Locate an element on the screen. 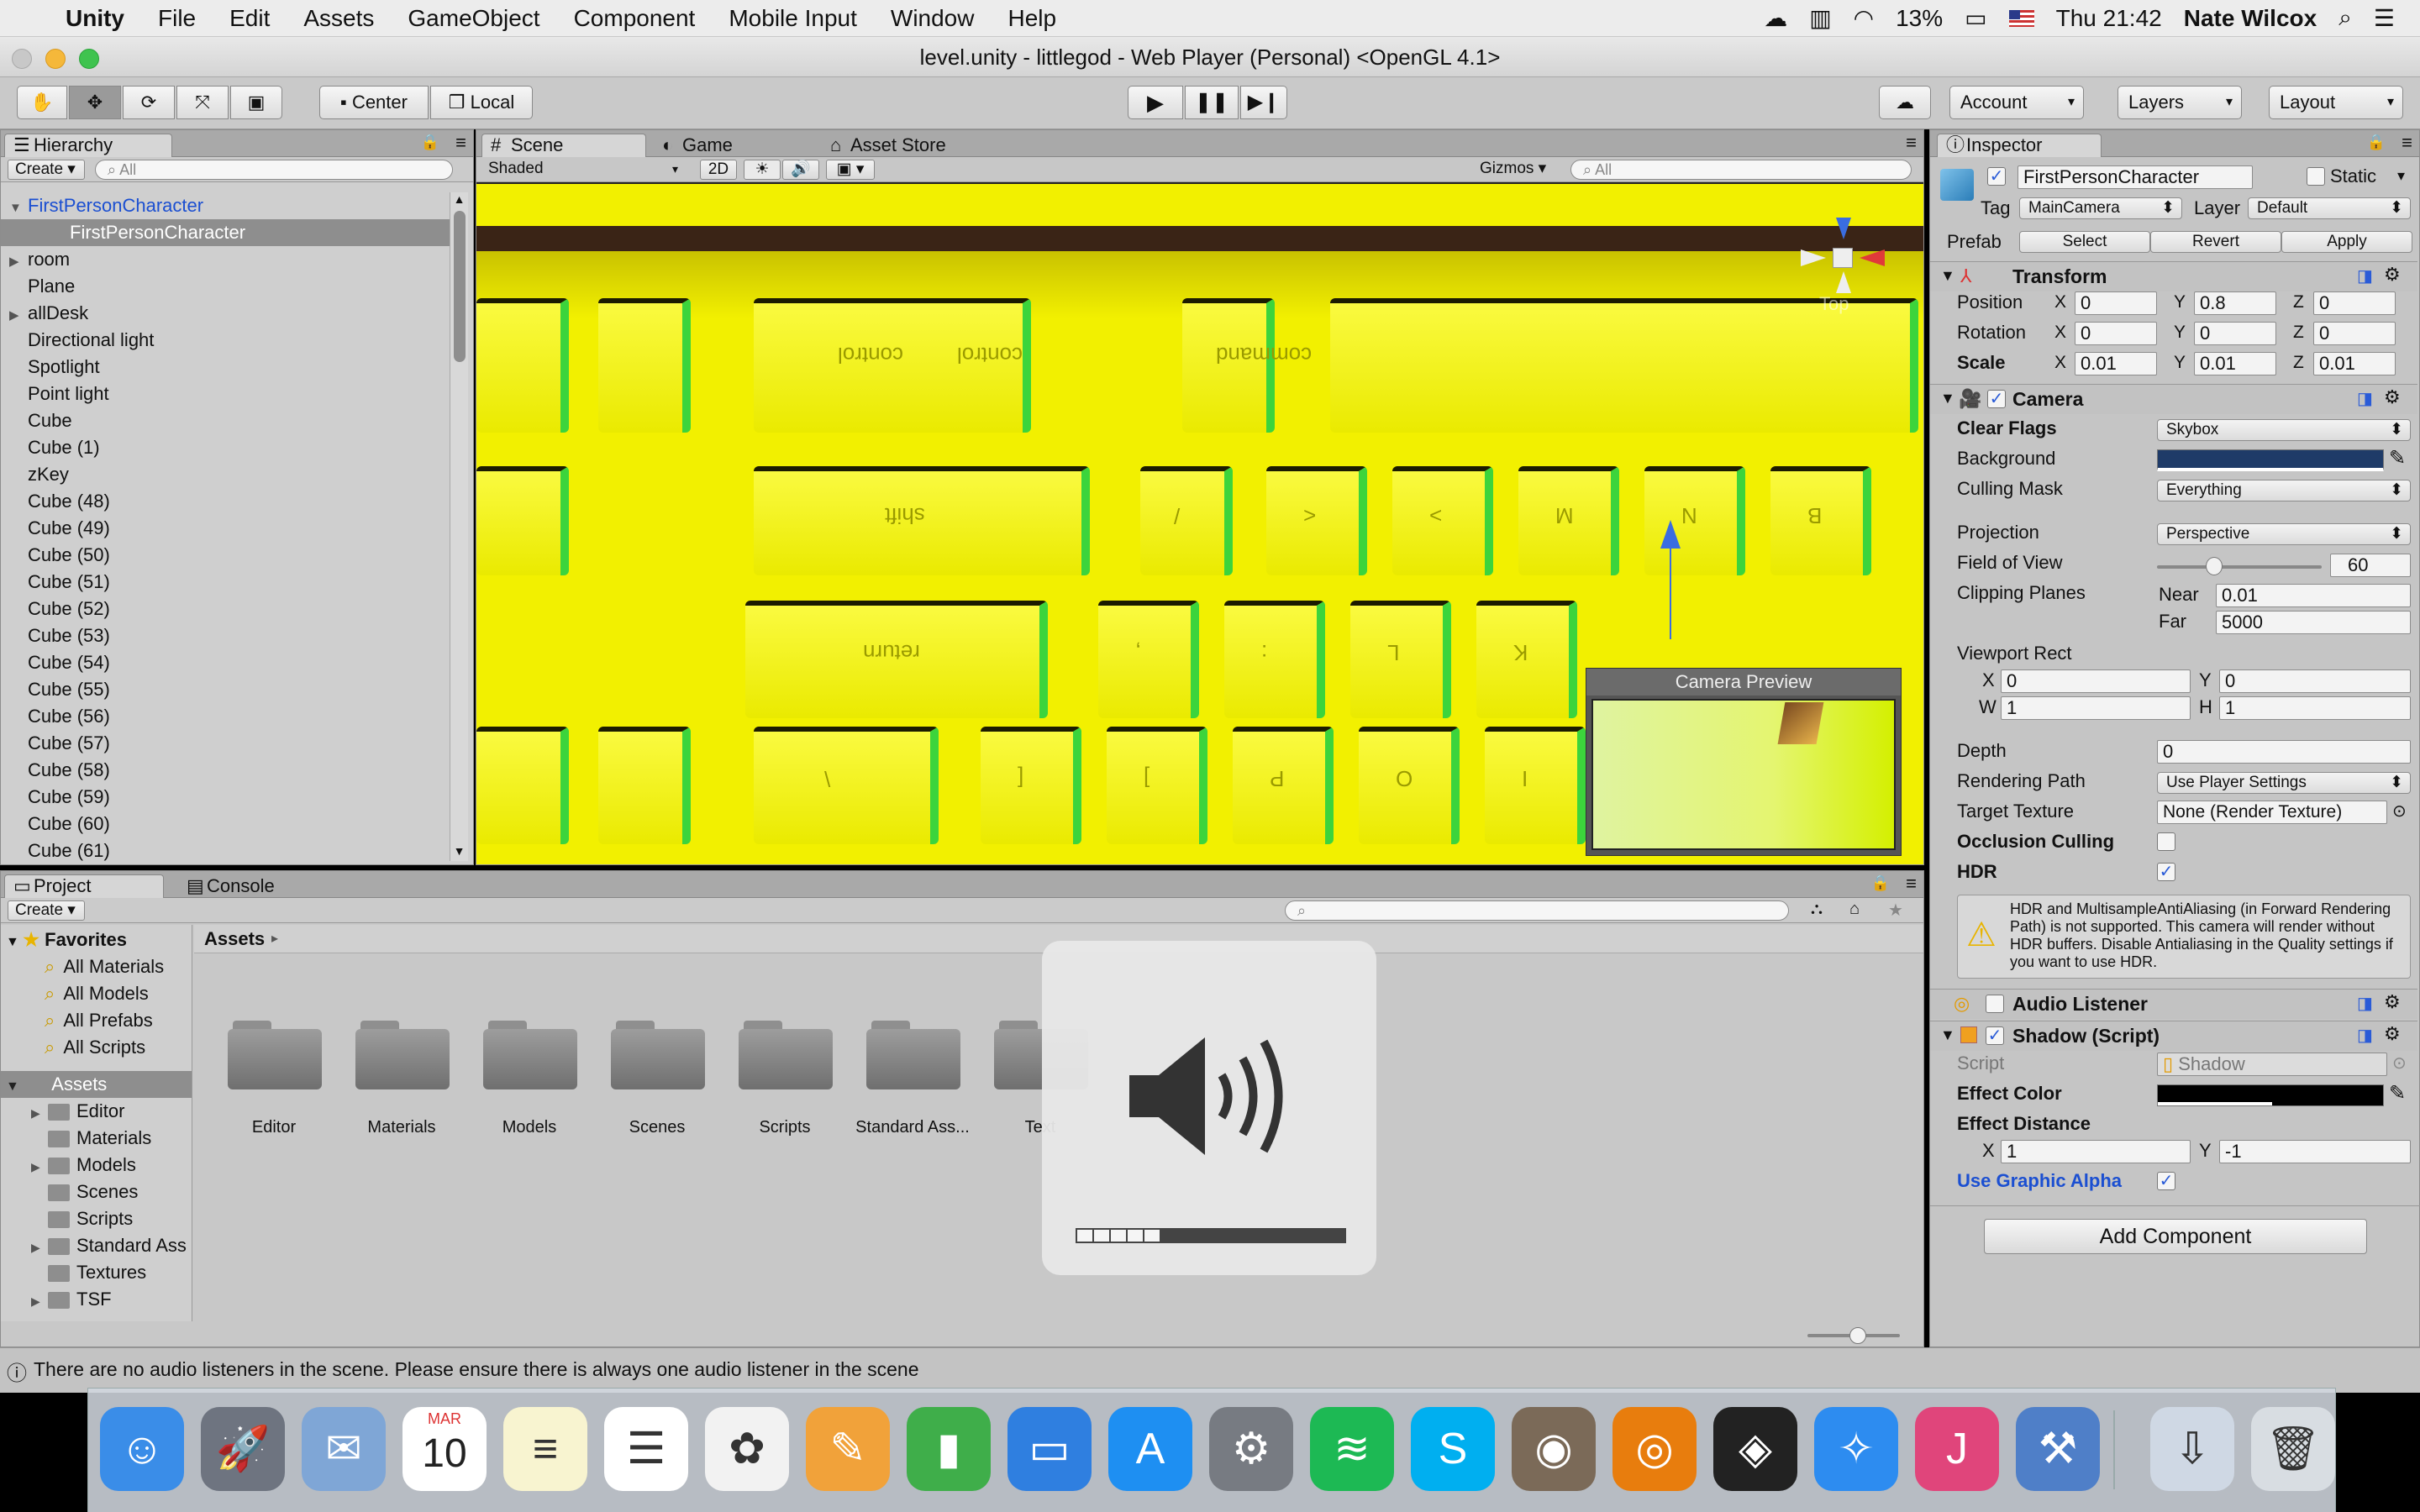 The height and width of the screenshot is (1512, 2420). occlusion-culling-checkbox: ✓ is located at coordinates (2166, 841).